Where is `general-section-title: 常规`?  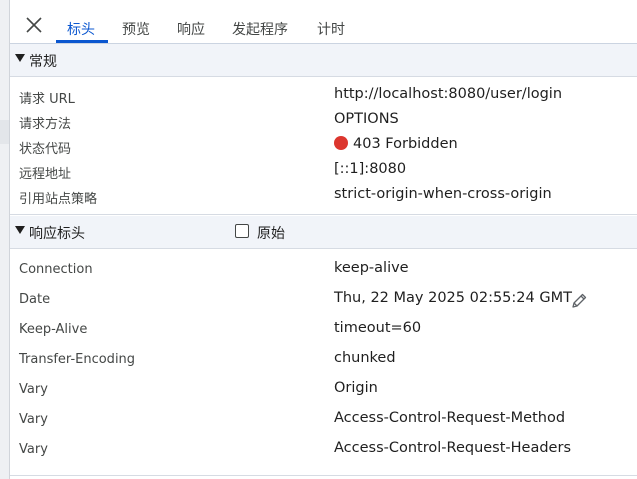 general-section-title: 常规 is located at coordinates (43, 62).